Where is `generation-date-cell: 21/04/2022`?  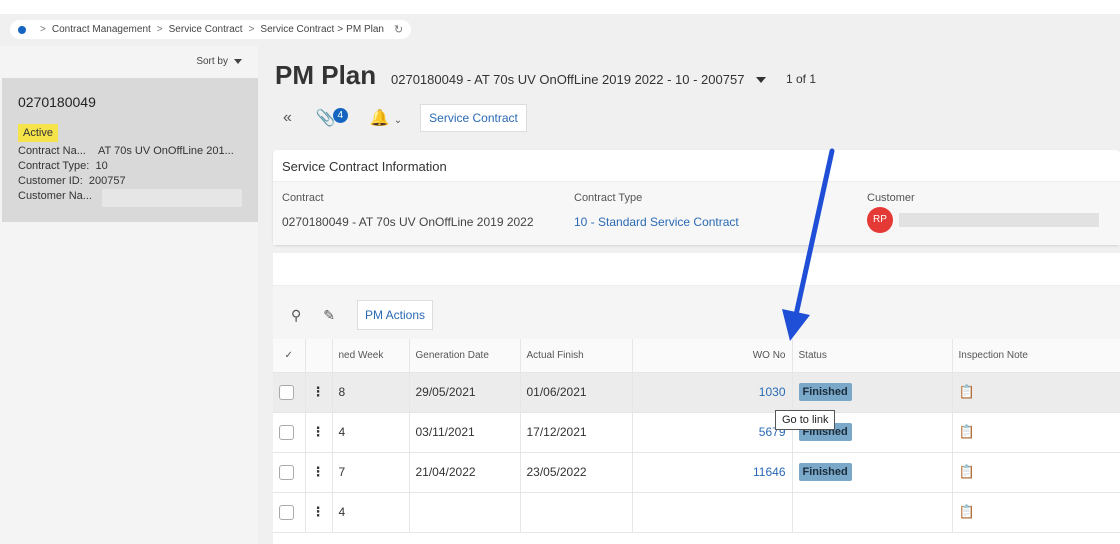
generation-date-cell: 21/04/2022 is located at coordinates (465, 472).